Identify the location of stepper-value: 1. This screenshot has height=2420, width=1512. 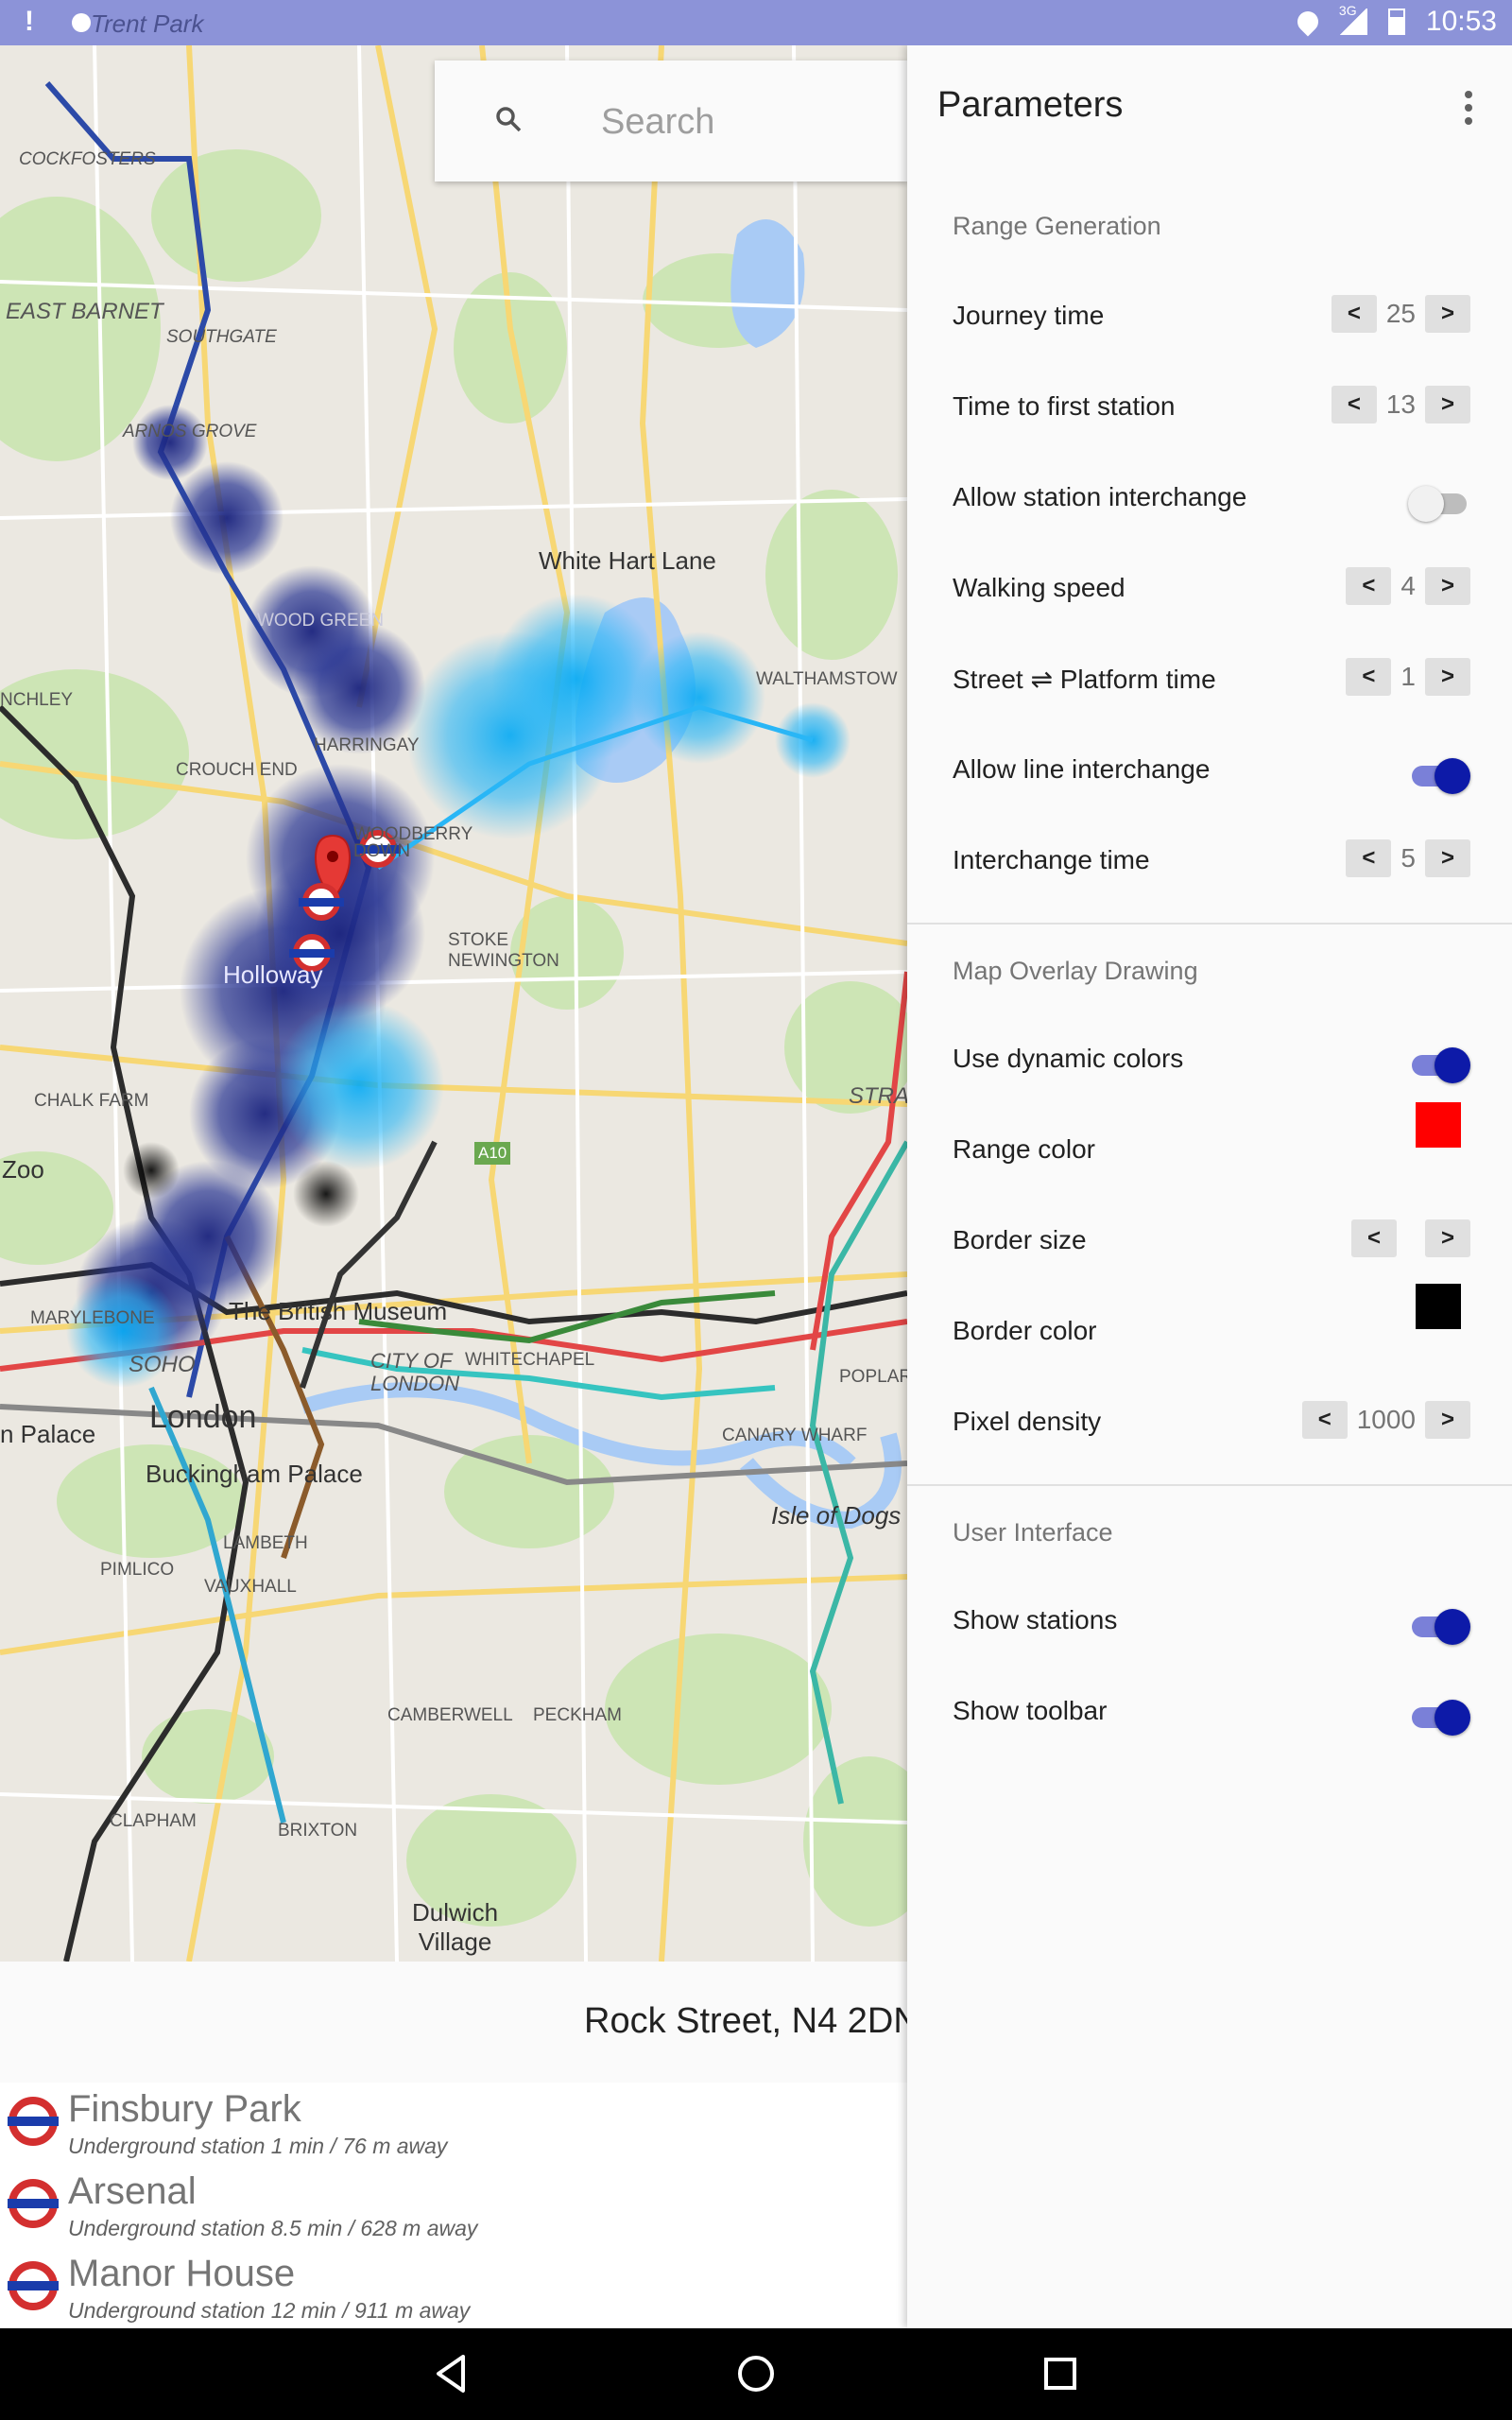
(1408, 676).